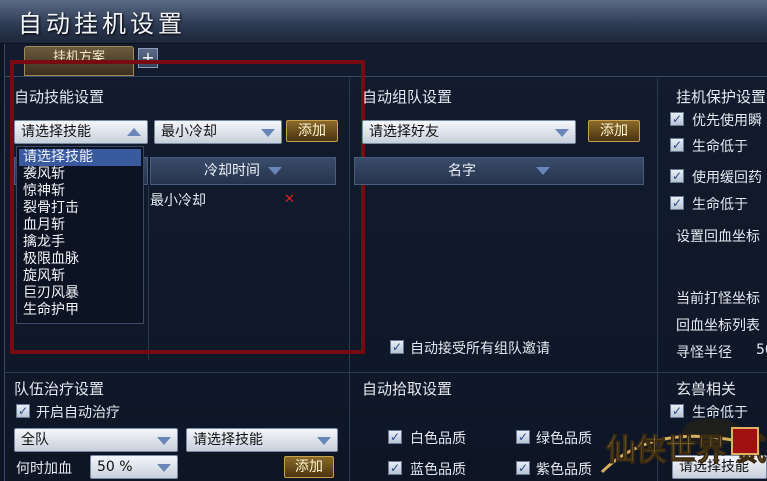 Image resolution: width=767 pixels, height=481 pixels. Describe the element at coordinates (718, 237) in the screenshot. I see `return-coord-label: 设置回血坐标` at that location.